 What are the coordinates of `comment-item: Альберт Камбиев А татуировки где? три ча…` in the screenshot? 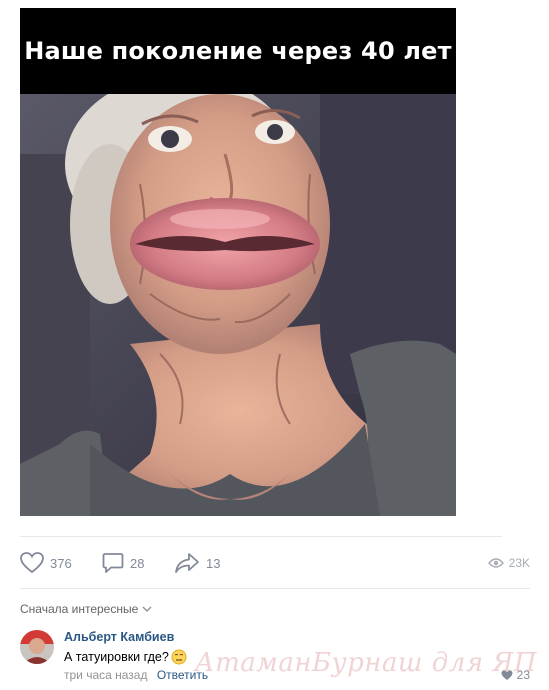 It's located at (275, 658).